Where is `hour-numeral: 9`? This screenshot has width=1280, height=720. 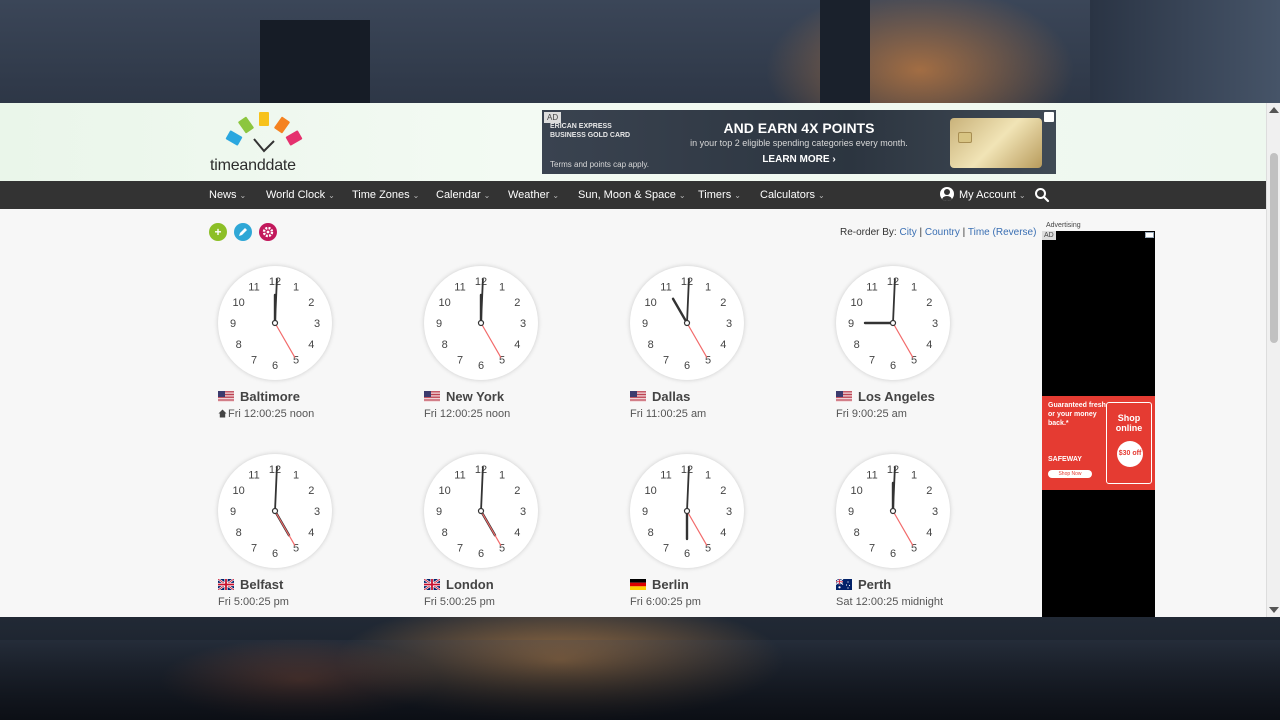 hour-numeral: 9 is located at coordinates (233, 324).